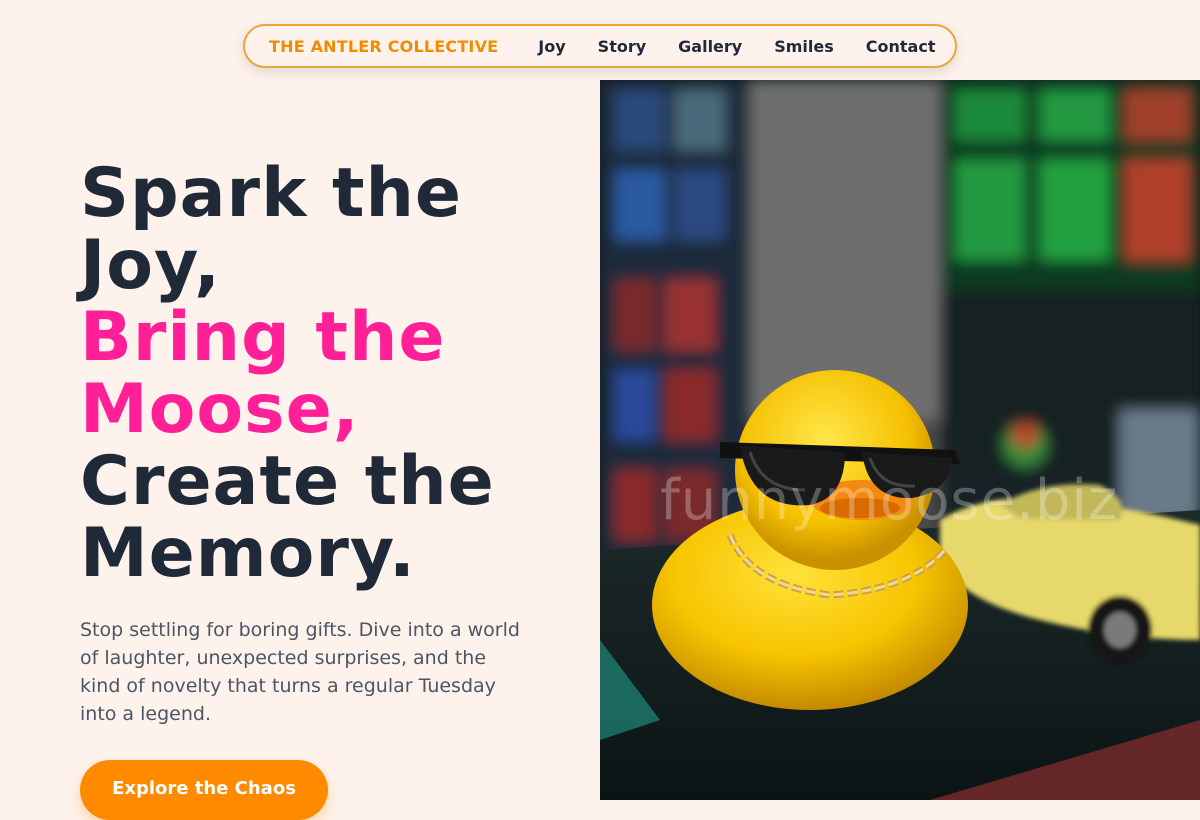  Describe the element at coordinates (263, 337) in the screenshot. I see `headline-accent-line: Bring the` at that location.